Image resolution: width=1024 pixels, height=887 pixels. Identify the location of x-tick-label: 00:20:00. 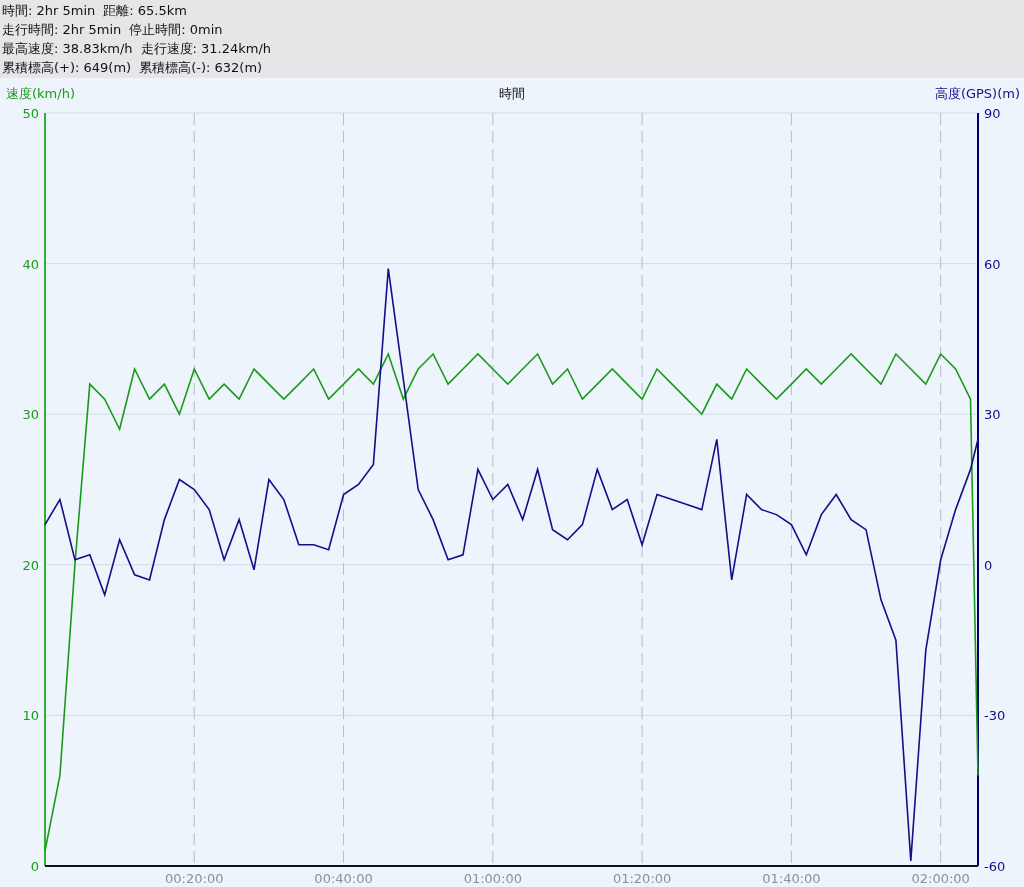
(194, 878).